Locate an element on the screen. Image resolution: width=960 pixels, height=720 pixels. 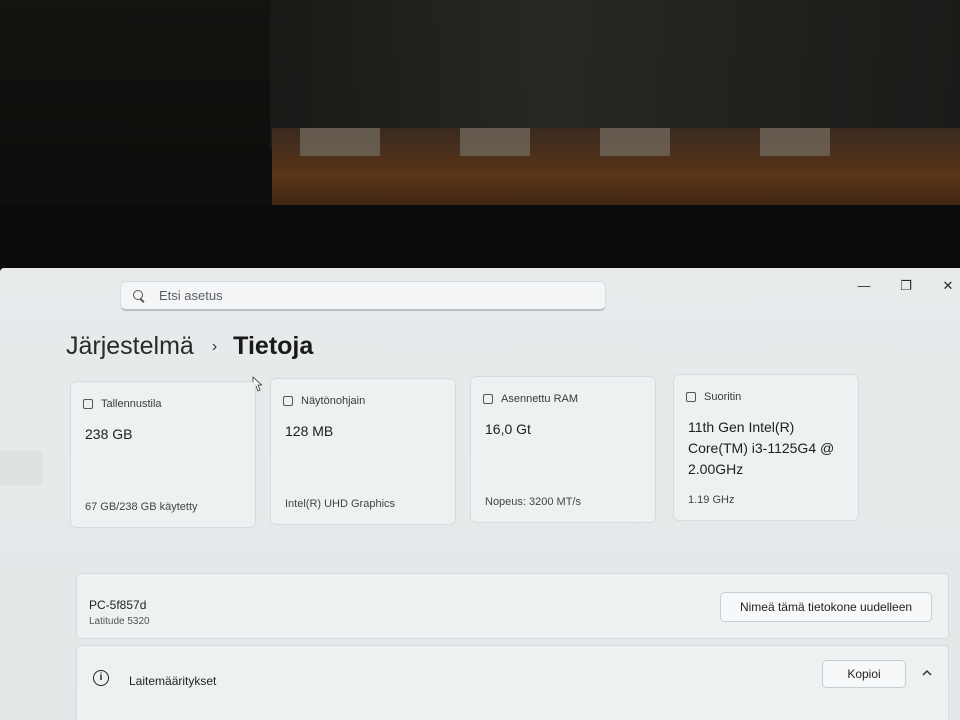
maximize-button: ❐ is located at coordinates (906, 286).